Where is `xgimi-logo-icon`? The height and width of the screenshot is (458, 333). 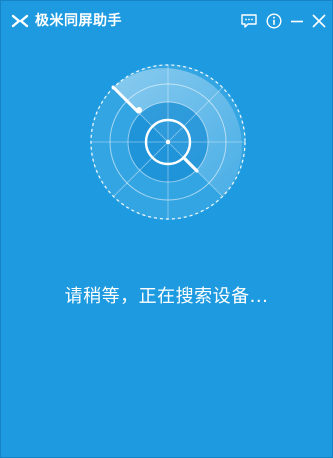
xgimi-logo-icon is located at coordinates (20, 21).